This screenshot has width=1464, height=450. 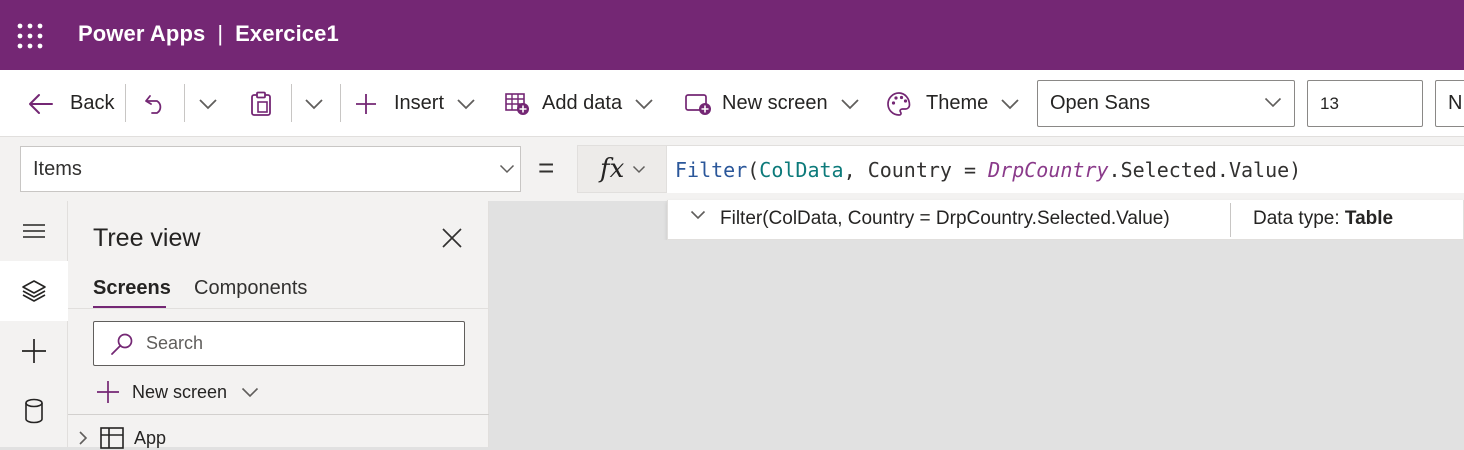 I want to click on theme-label: Theme, so click(x=957, y=103).